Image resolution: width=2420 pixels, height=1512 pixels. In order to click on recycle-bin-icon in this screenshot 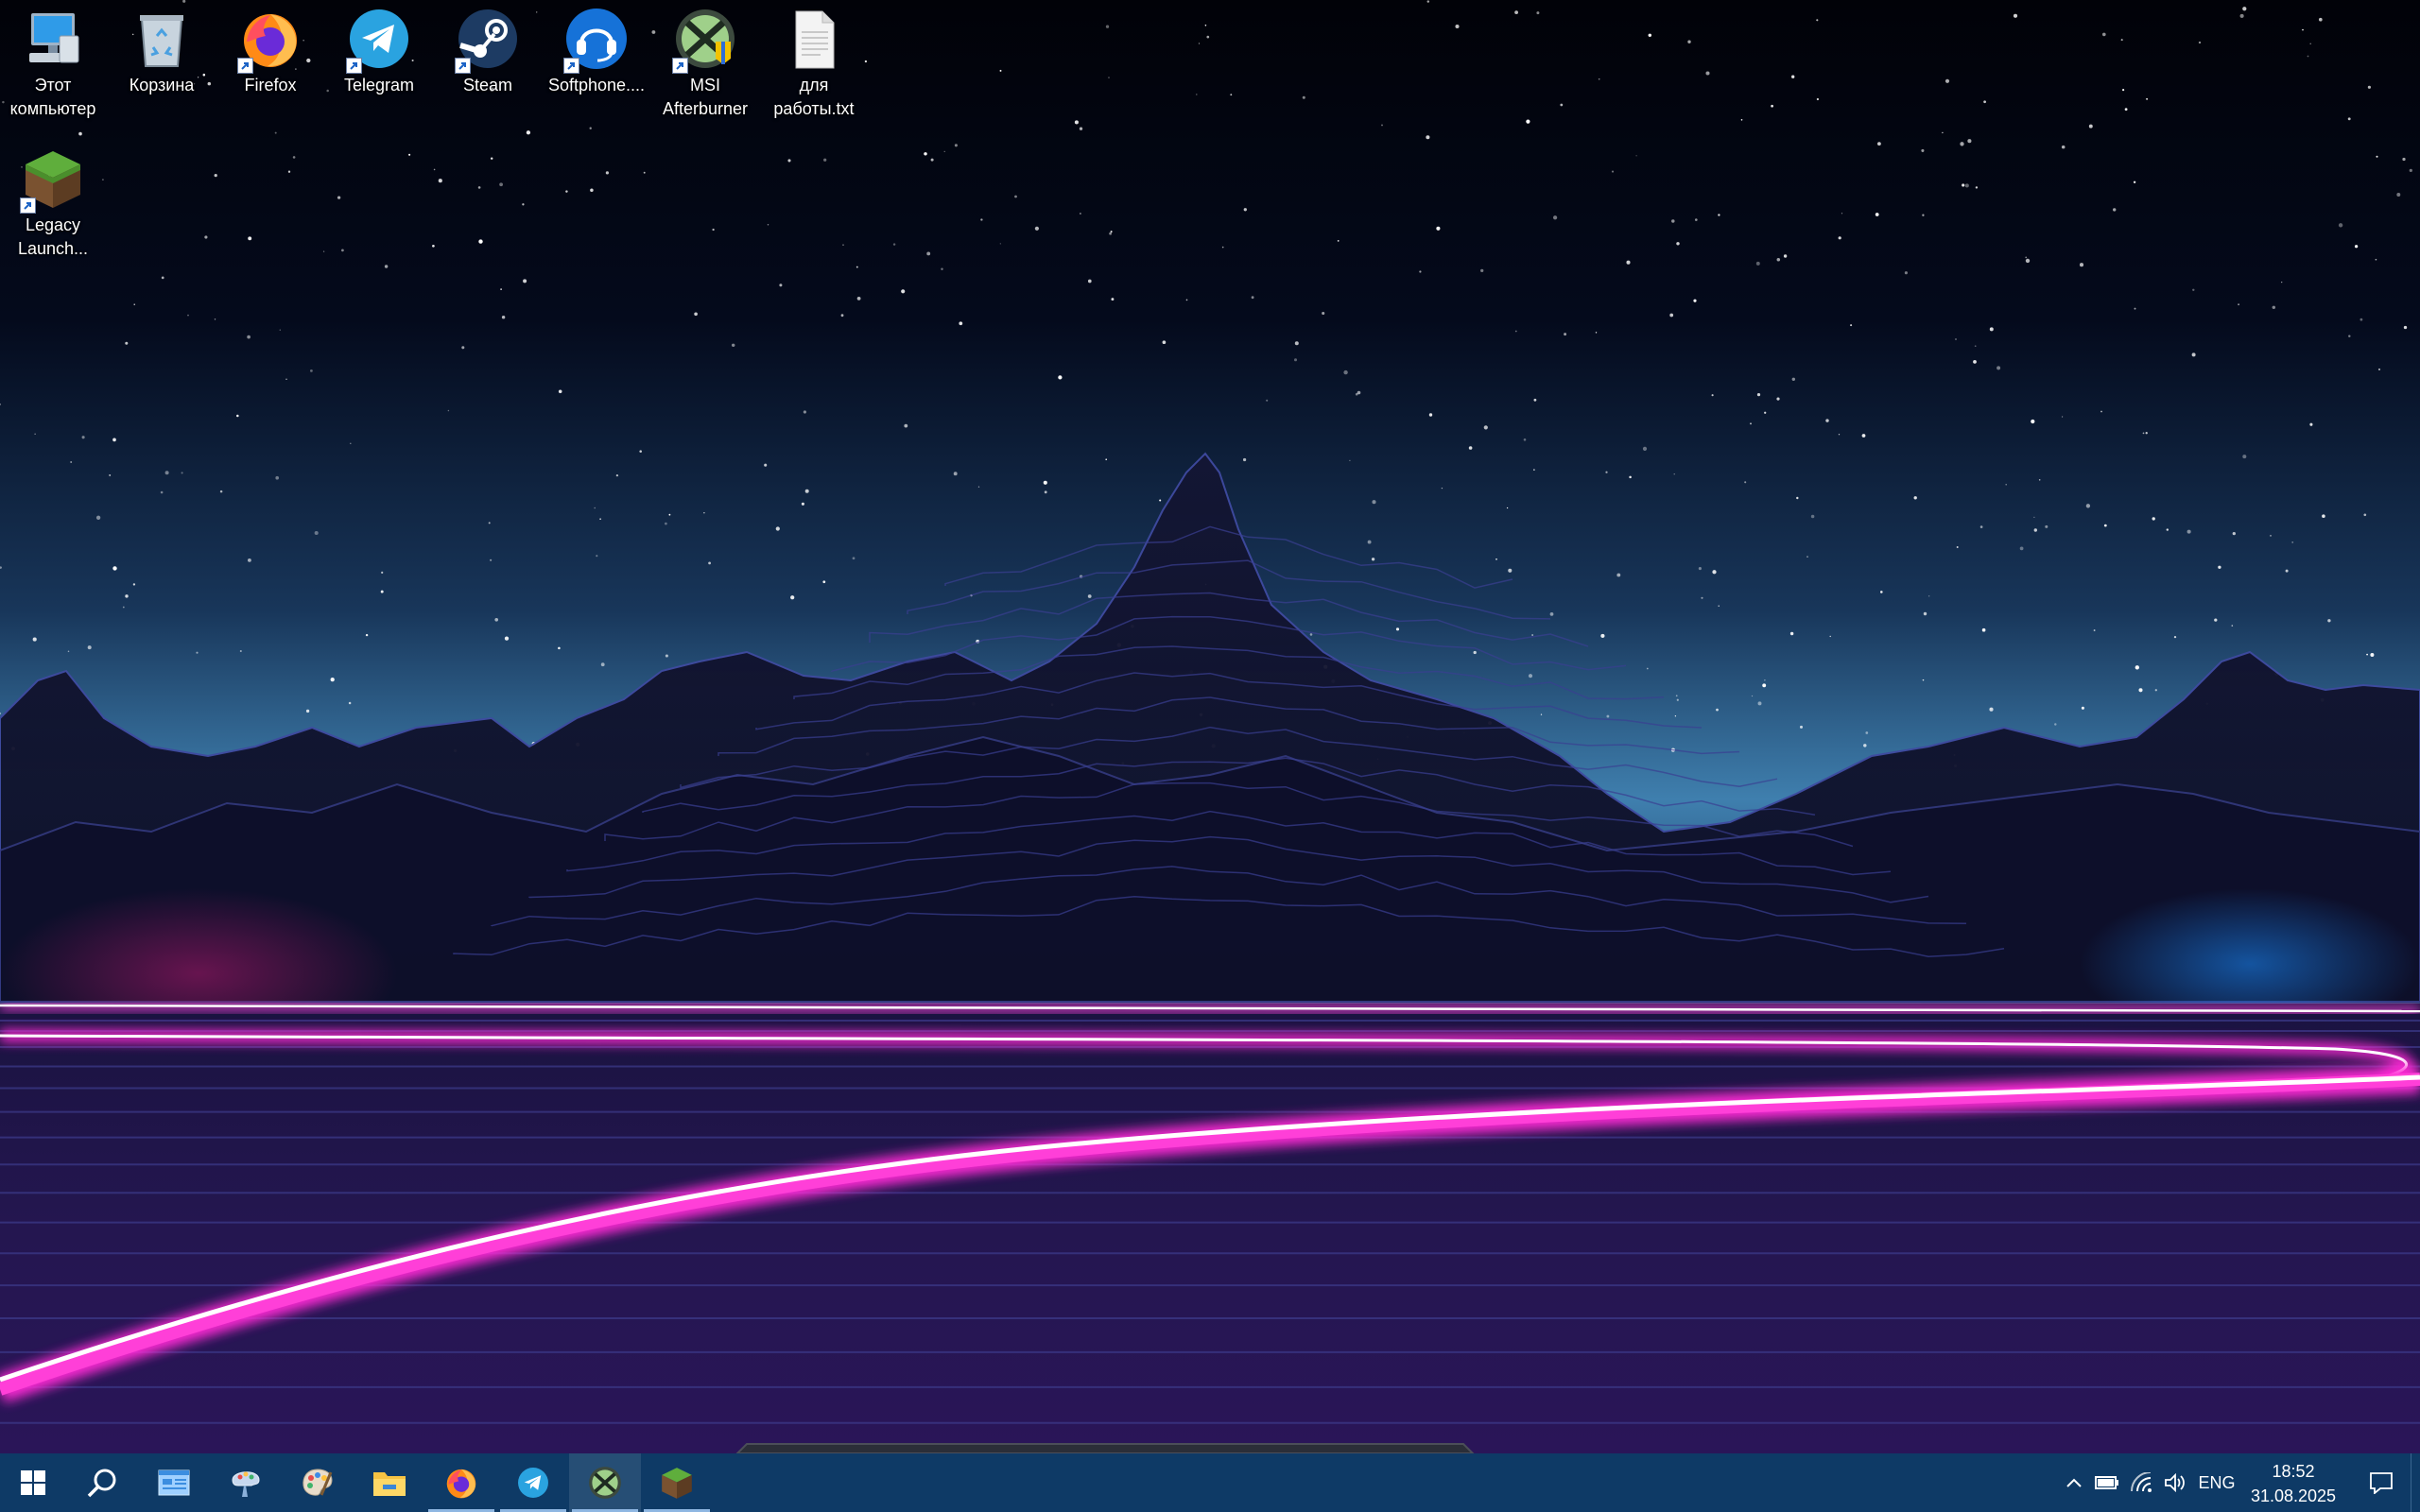, I will do `click(161, 39)`.